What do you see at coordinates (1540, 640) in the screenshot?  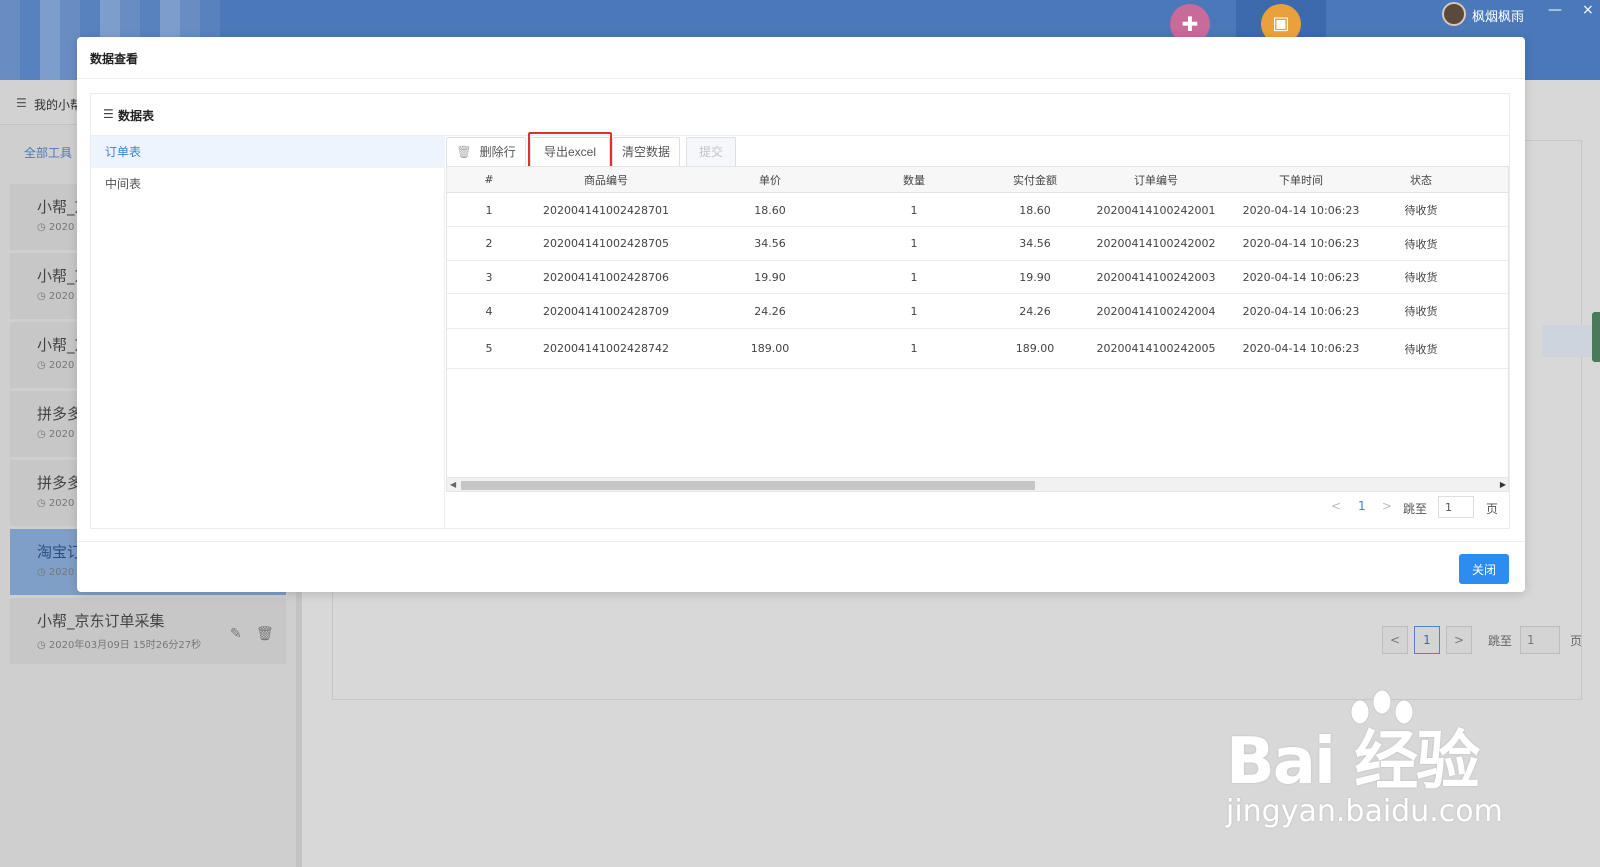 I see `bg-jump-input: 1` at bounding box center [1540, 640].